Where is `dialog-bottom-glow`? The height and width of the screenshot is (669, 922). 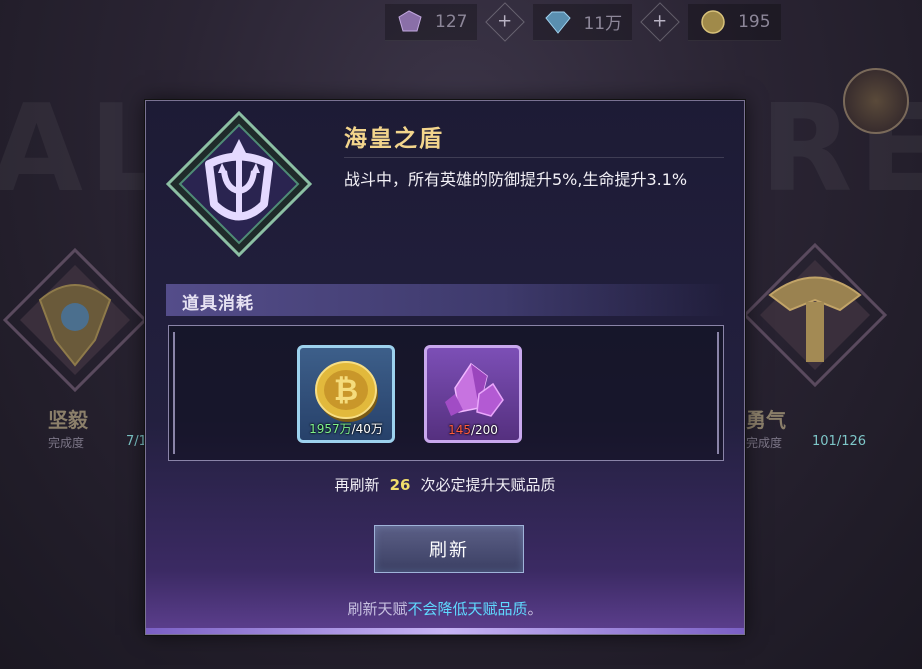
dialog-bottom-glow is located at coordinates (445, 631).